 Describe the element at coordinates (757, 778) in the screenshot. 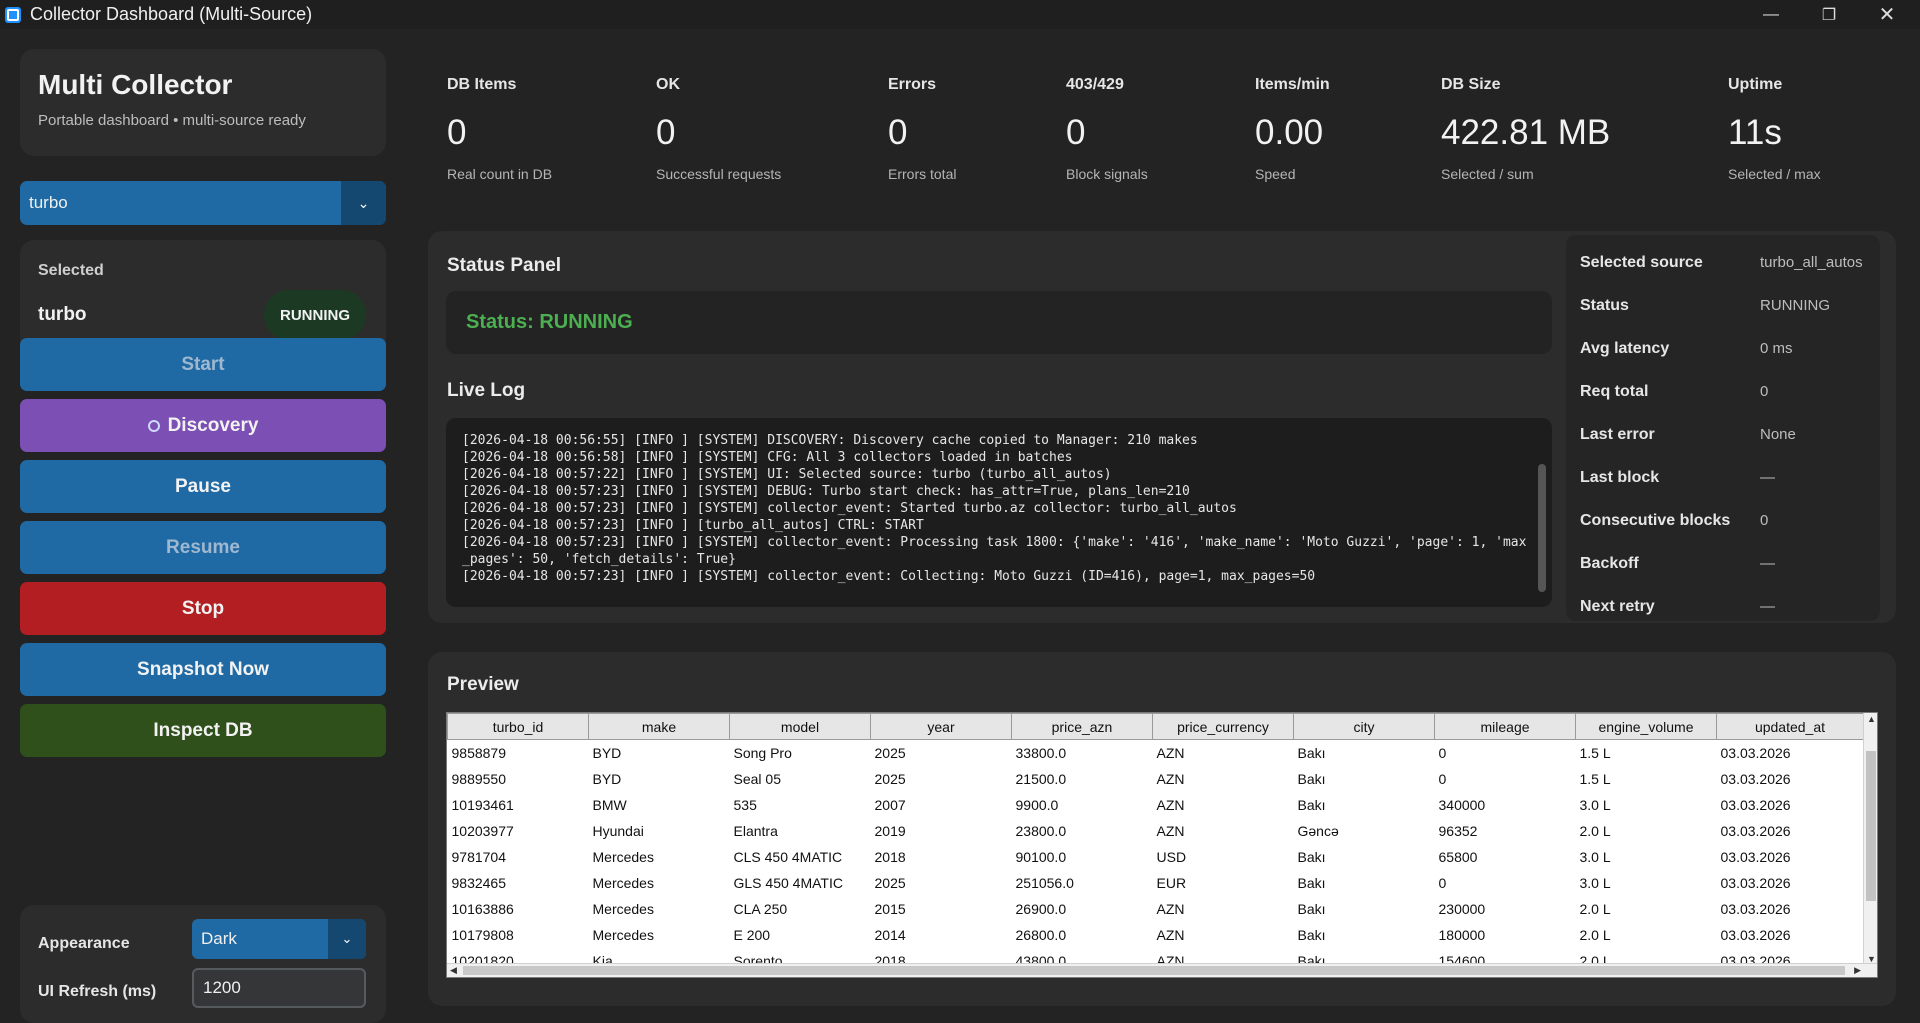

I see `table-cell: Seal 05` at that location.